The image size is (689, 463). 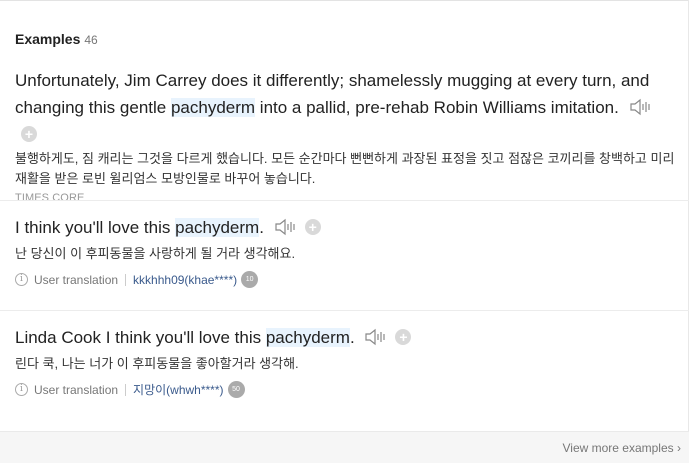 I want to click on top-divider, so click(x=344, y=0).